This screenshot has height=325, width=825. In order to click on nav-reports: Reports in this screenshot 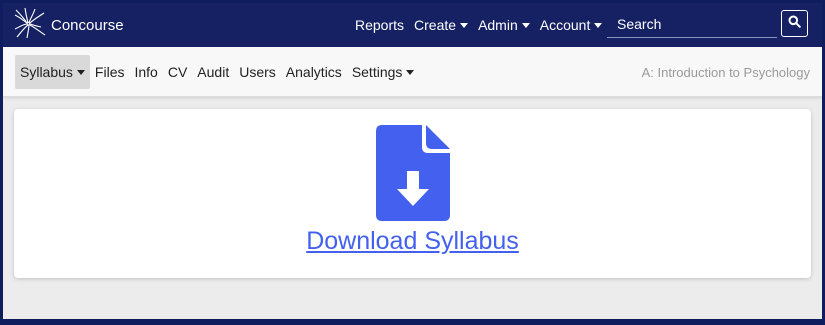, I will do `click(379, 25)`.